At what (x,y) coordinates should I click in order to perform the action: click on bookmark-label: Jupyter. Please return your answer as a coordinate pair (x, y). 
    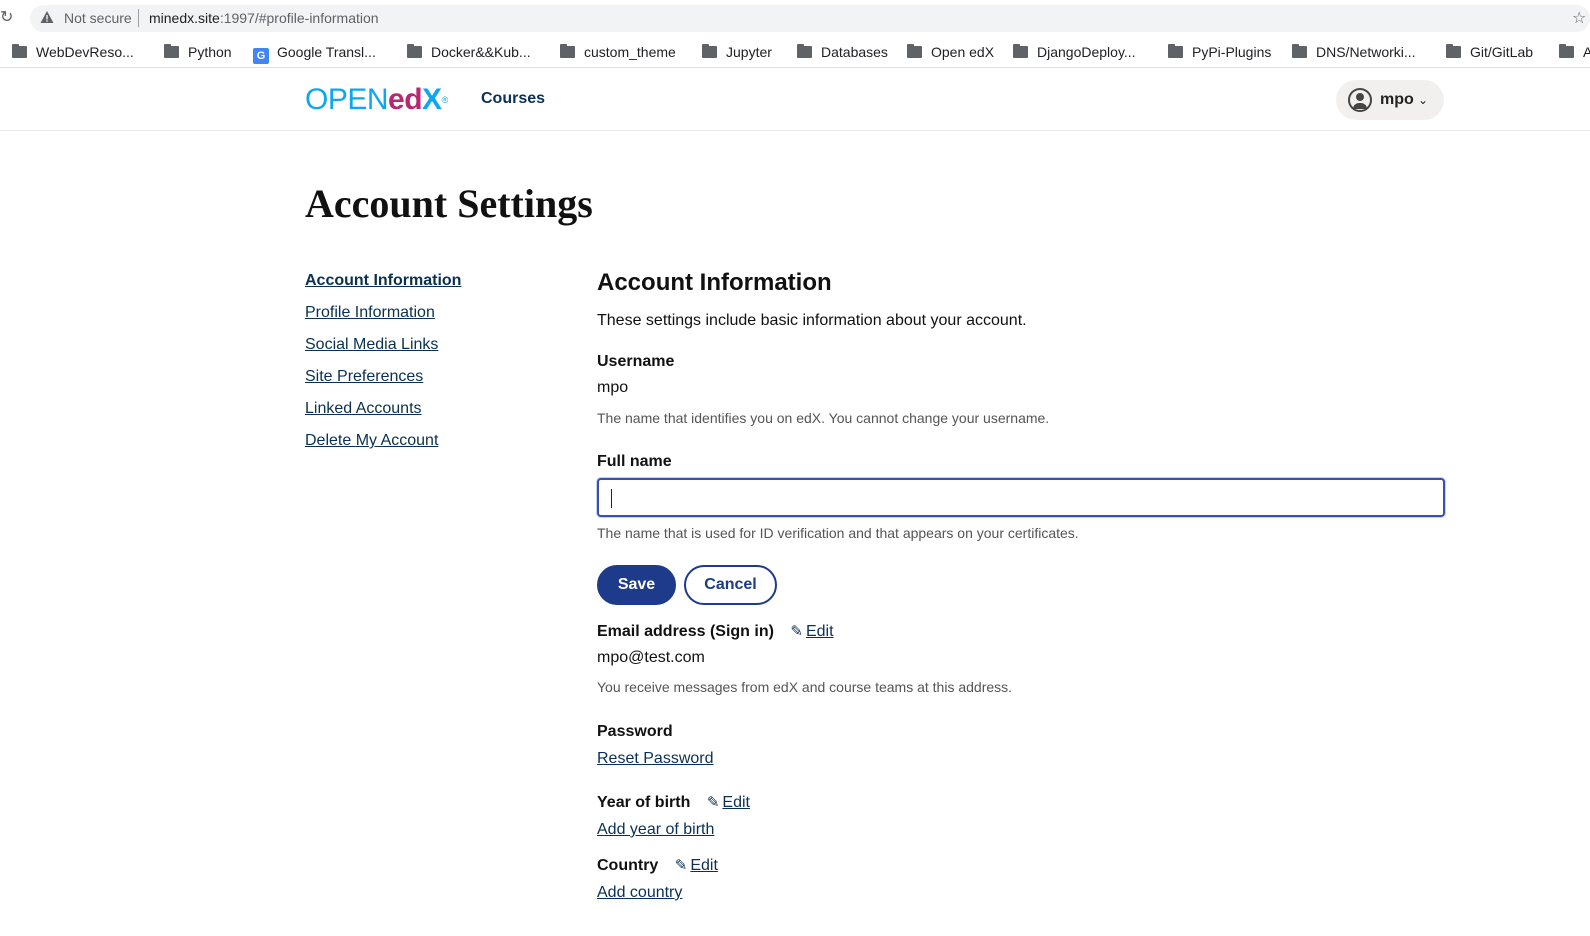
    Looking at the image, I should click on (749, 52).